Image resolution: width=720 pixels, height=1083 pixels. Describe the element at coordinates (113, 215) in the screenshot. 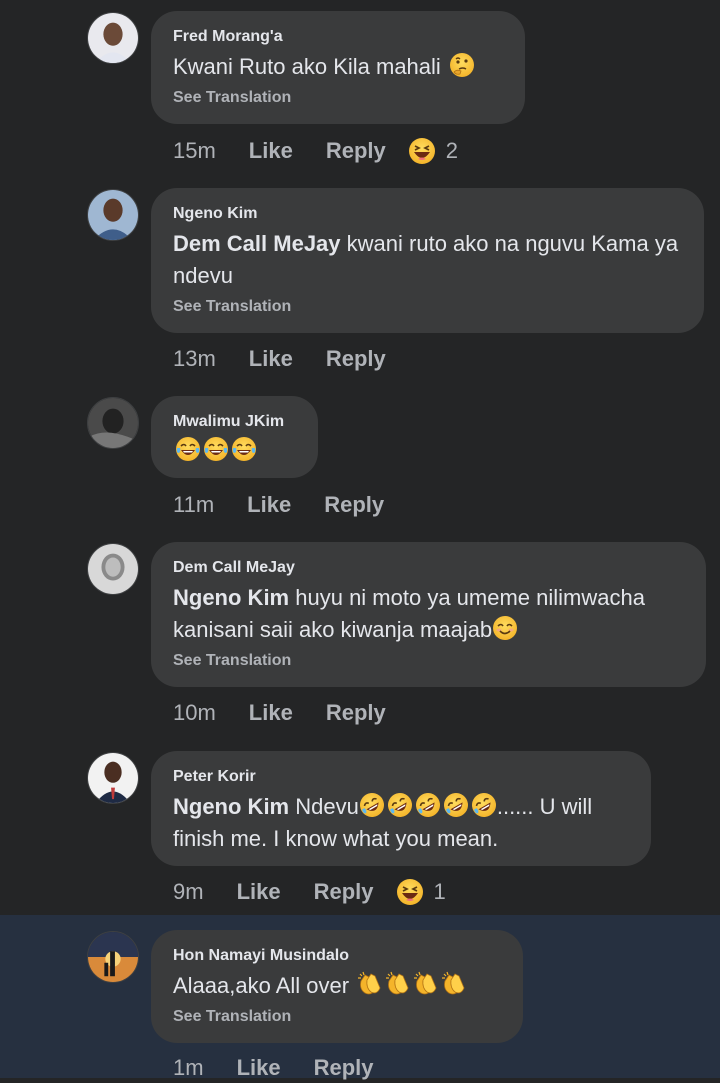

I see `avatar-ngeno-kim` at that location.